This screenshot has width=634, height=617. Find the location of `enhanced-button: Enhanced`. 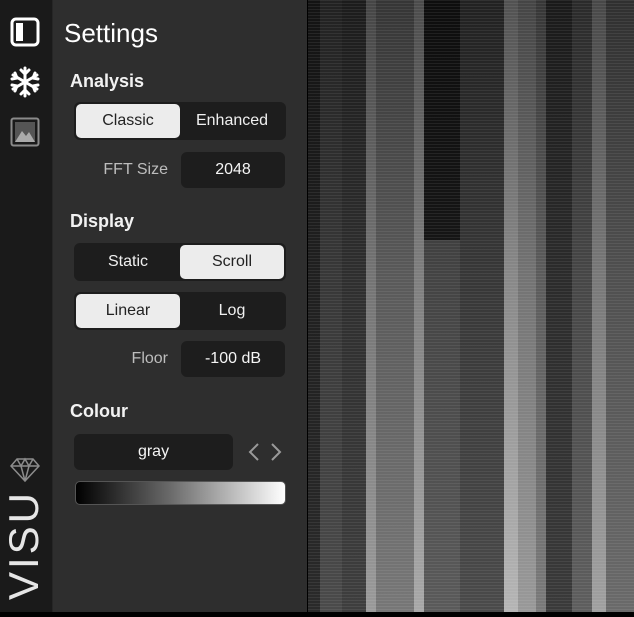

enhanced-button: Enhanced is located at coordinates (232, 121).